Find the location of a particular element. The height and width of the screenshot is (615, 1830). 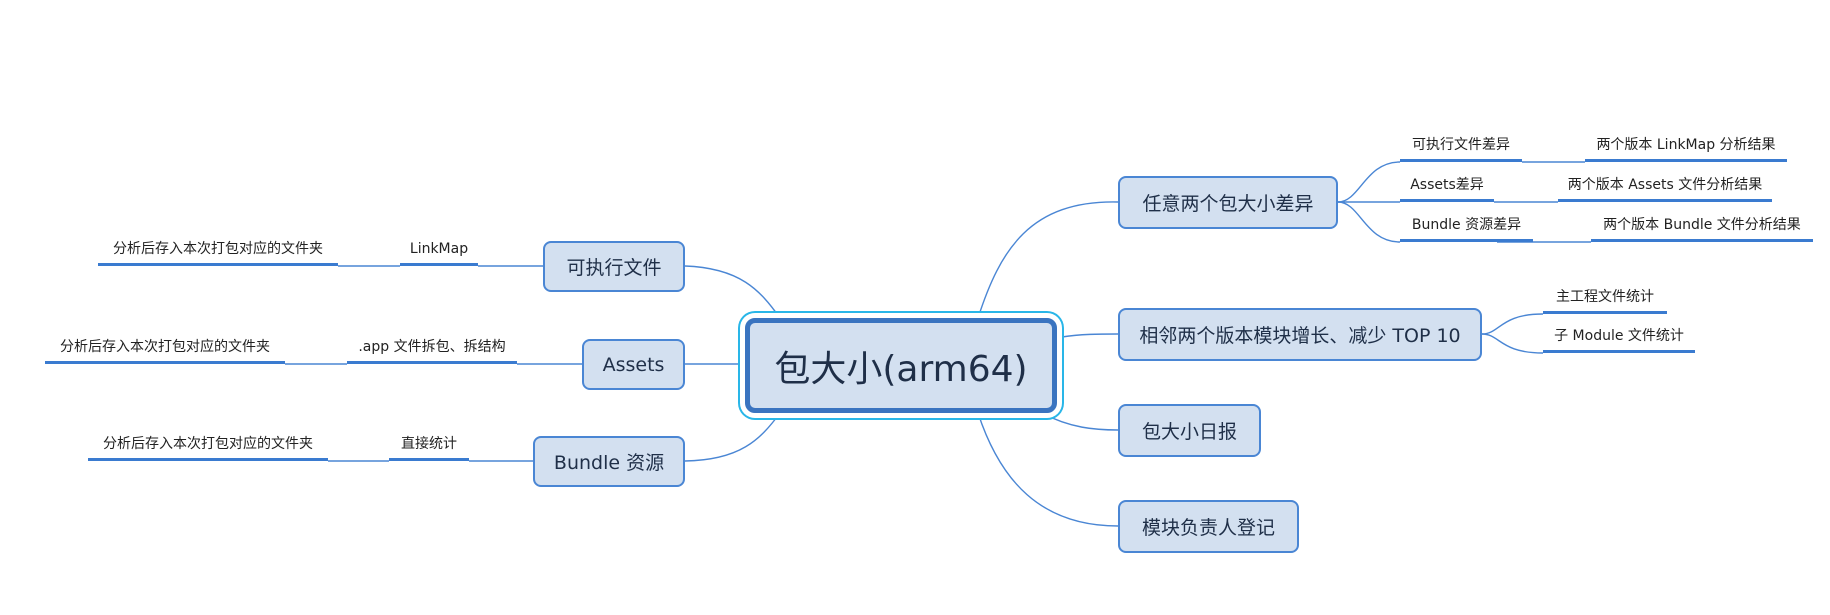

connector-top10-main is located at coordinates (1512, 324).